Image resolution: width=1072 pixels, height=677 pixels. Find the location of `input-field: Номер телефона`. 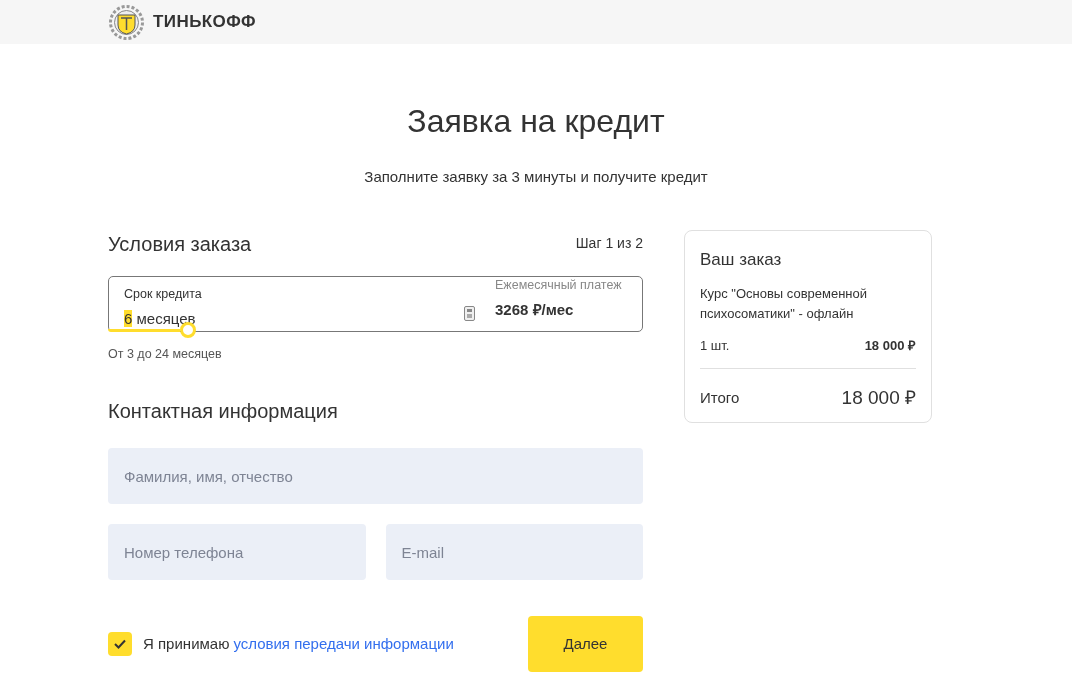

input-field: Номер телефона is located at coordinates (237, 552).